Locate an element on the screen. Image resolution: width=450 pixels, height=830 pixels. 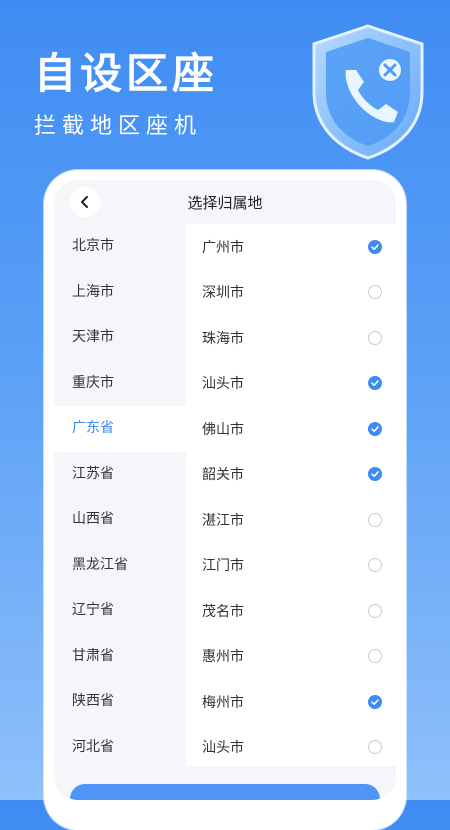
back-button is located at coordinates (85, 202).